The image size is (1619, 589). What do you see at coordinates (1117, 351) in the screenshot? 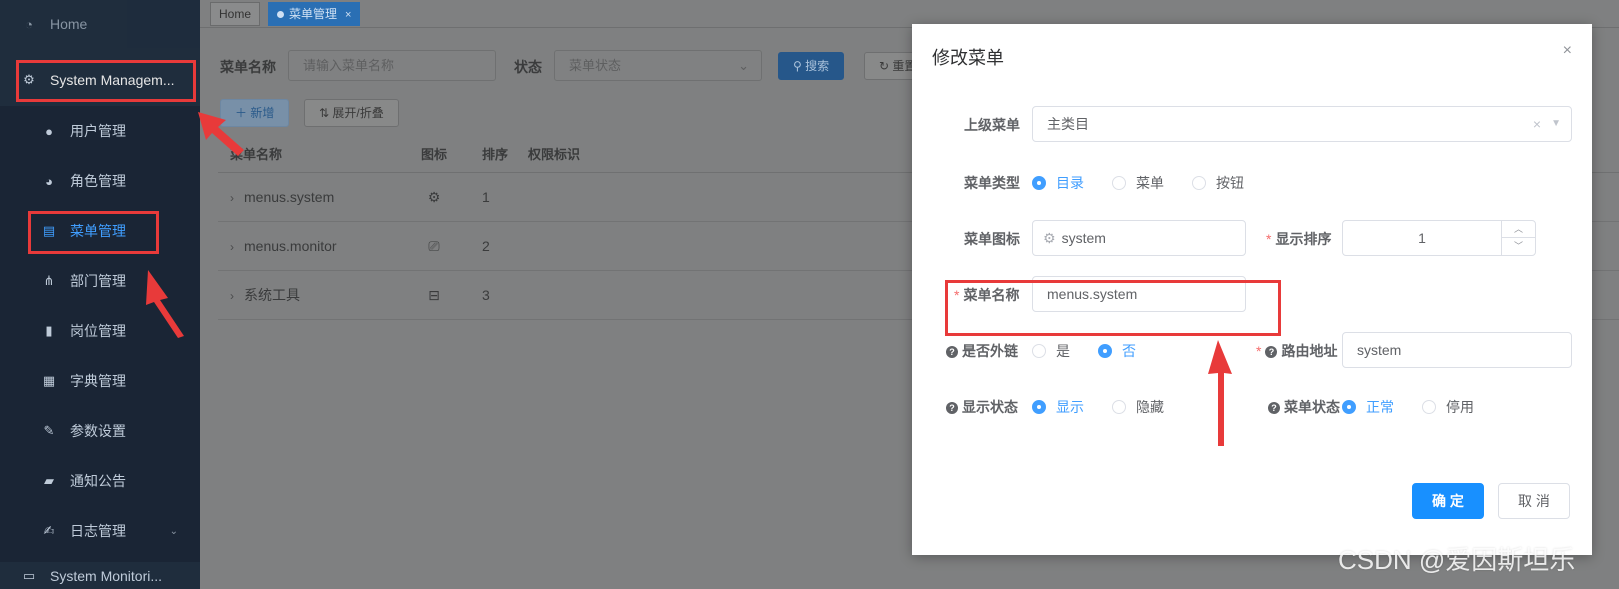
I see `radio-external-no: 否` at bounding box center [1117, 351].